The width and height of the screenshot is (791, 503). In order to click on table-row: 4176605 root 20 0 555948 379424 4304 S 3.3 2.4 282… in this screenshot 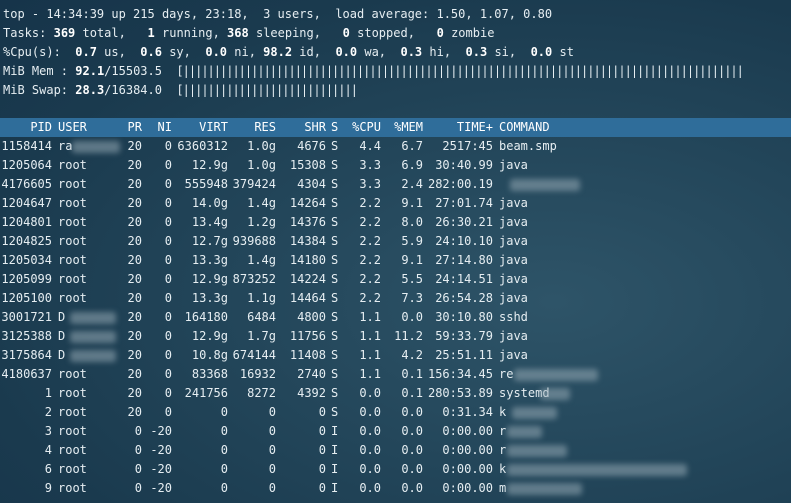, I will do `click(395, 184)`.